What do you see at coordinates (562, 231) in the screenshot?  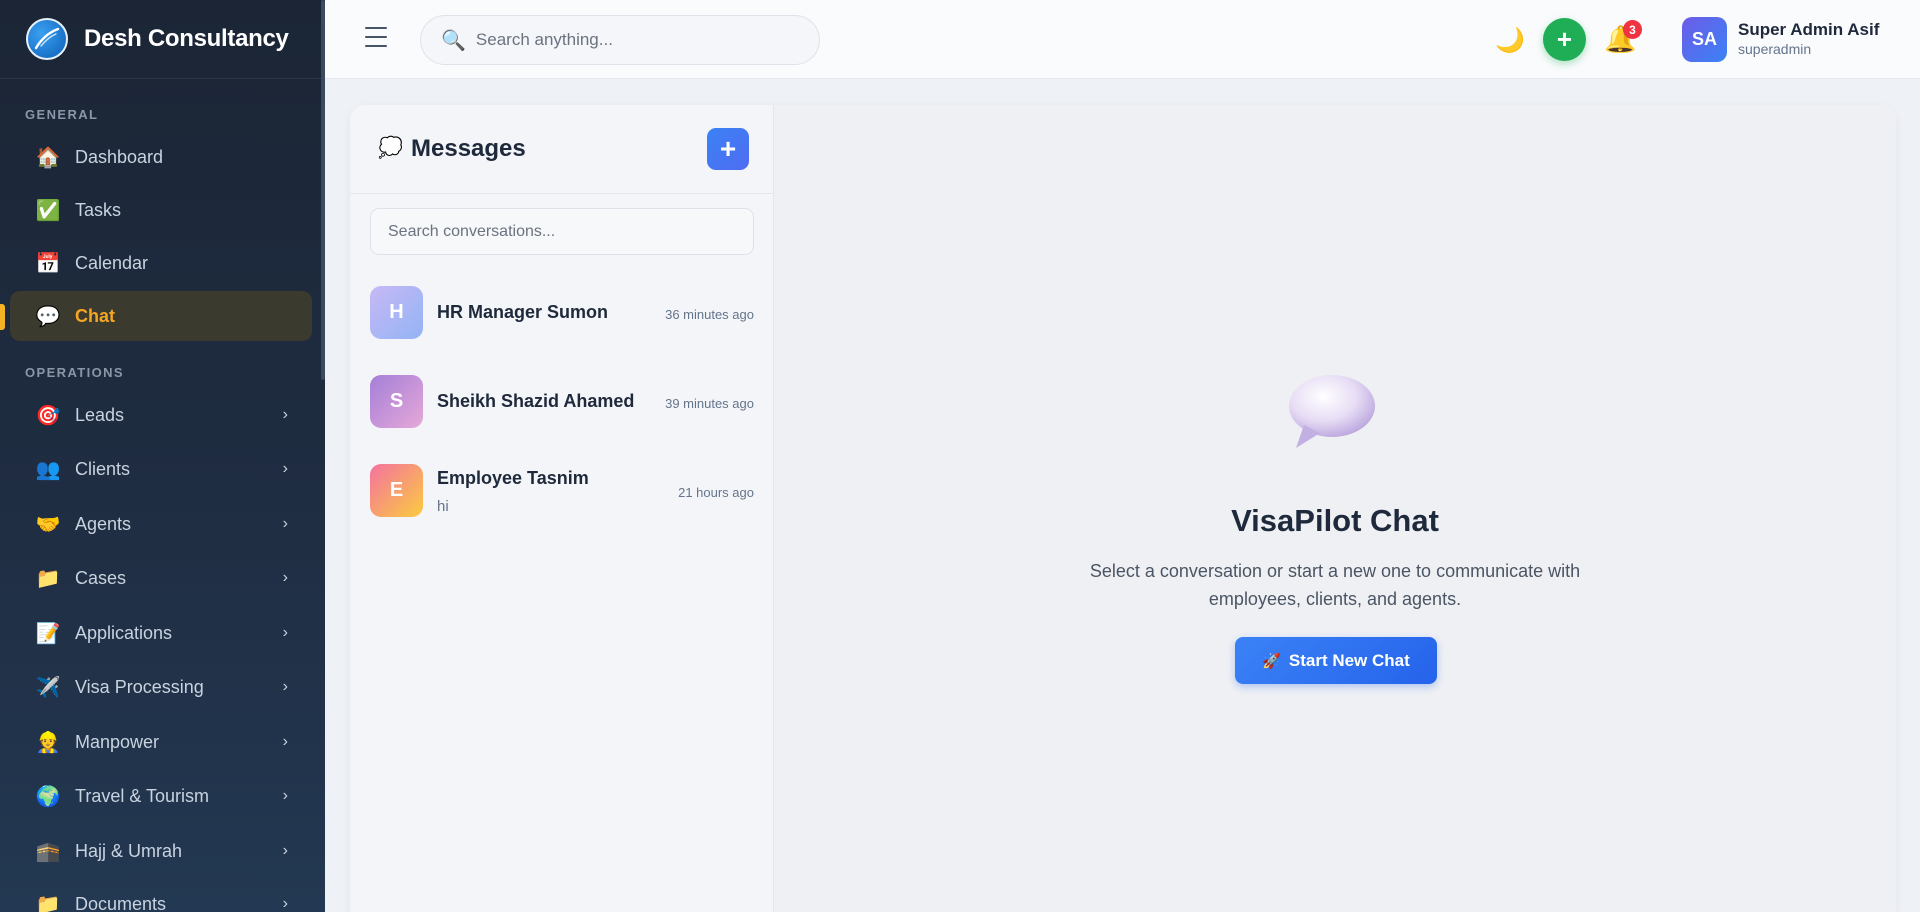 I see `conversation-search-input` at bounding box center [562, 231].